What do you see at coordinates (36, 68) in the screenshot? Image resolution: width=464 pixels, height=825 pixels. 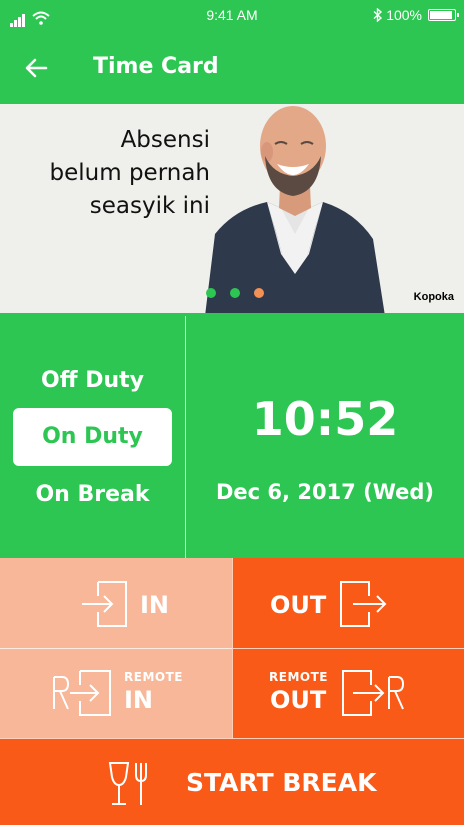 I see `arrow-left-icon` at bounding box center [36, 68].